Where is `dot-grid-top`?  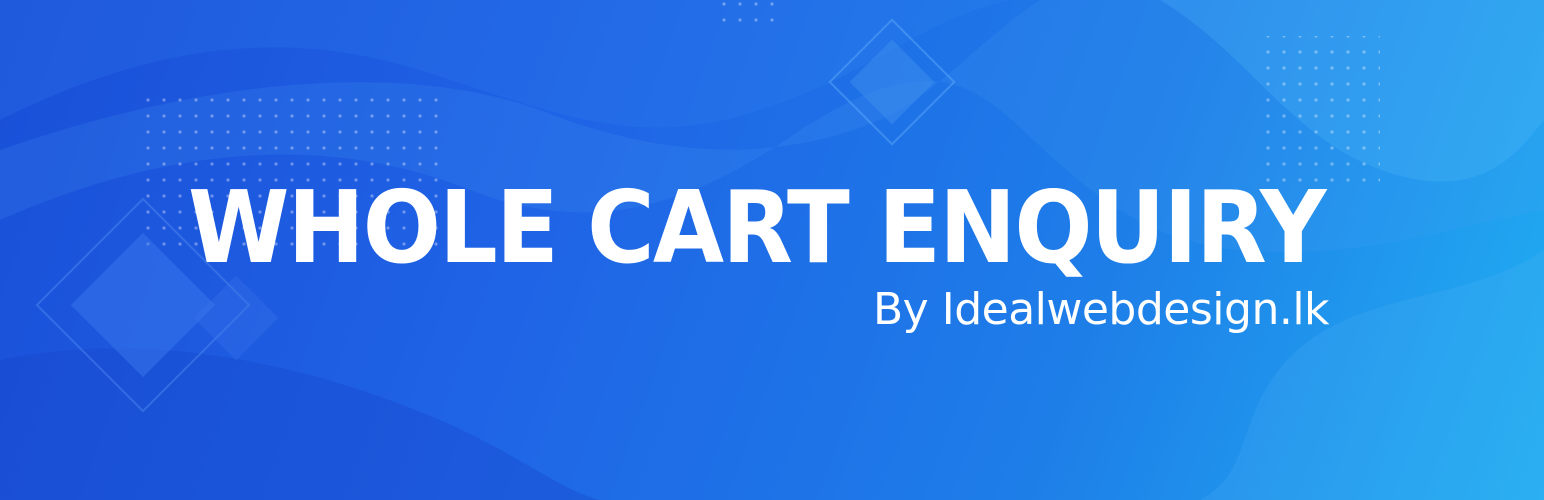 dot-grid-top is located at coordinates (748, 16).